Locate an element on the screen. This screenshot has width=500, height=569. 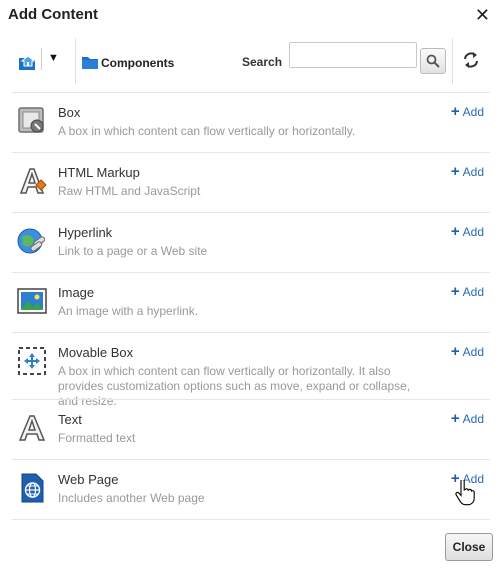
item-name: Movable Box is located at coordinates (96, 352).